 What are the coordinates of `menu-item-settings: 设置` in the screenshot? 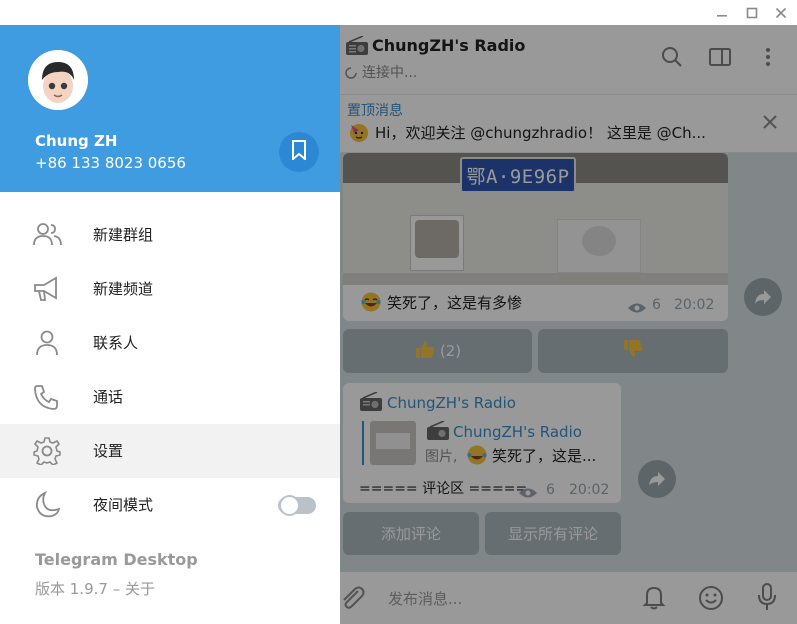 It's located at (170, 451).